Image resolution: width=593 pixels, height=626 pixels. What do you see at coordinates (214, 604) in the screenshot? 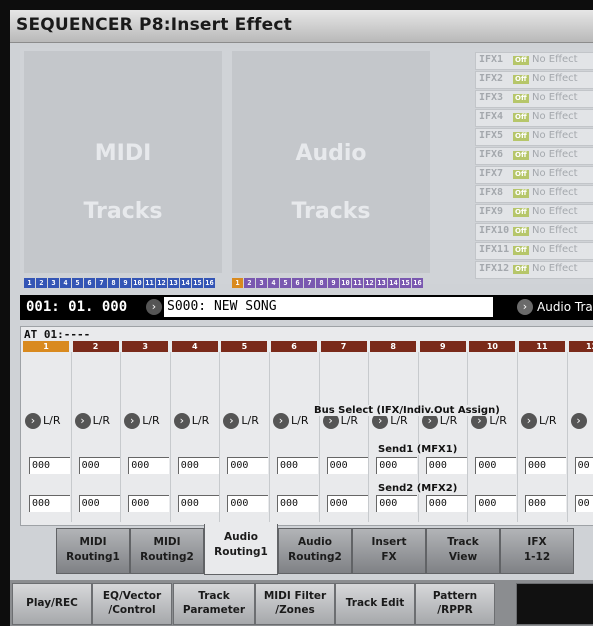
I see `mode-tab: Track Parameter` at bounding box center [214, 604].